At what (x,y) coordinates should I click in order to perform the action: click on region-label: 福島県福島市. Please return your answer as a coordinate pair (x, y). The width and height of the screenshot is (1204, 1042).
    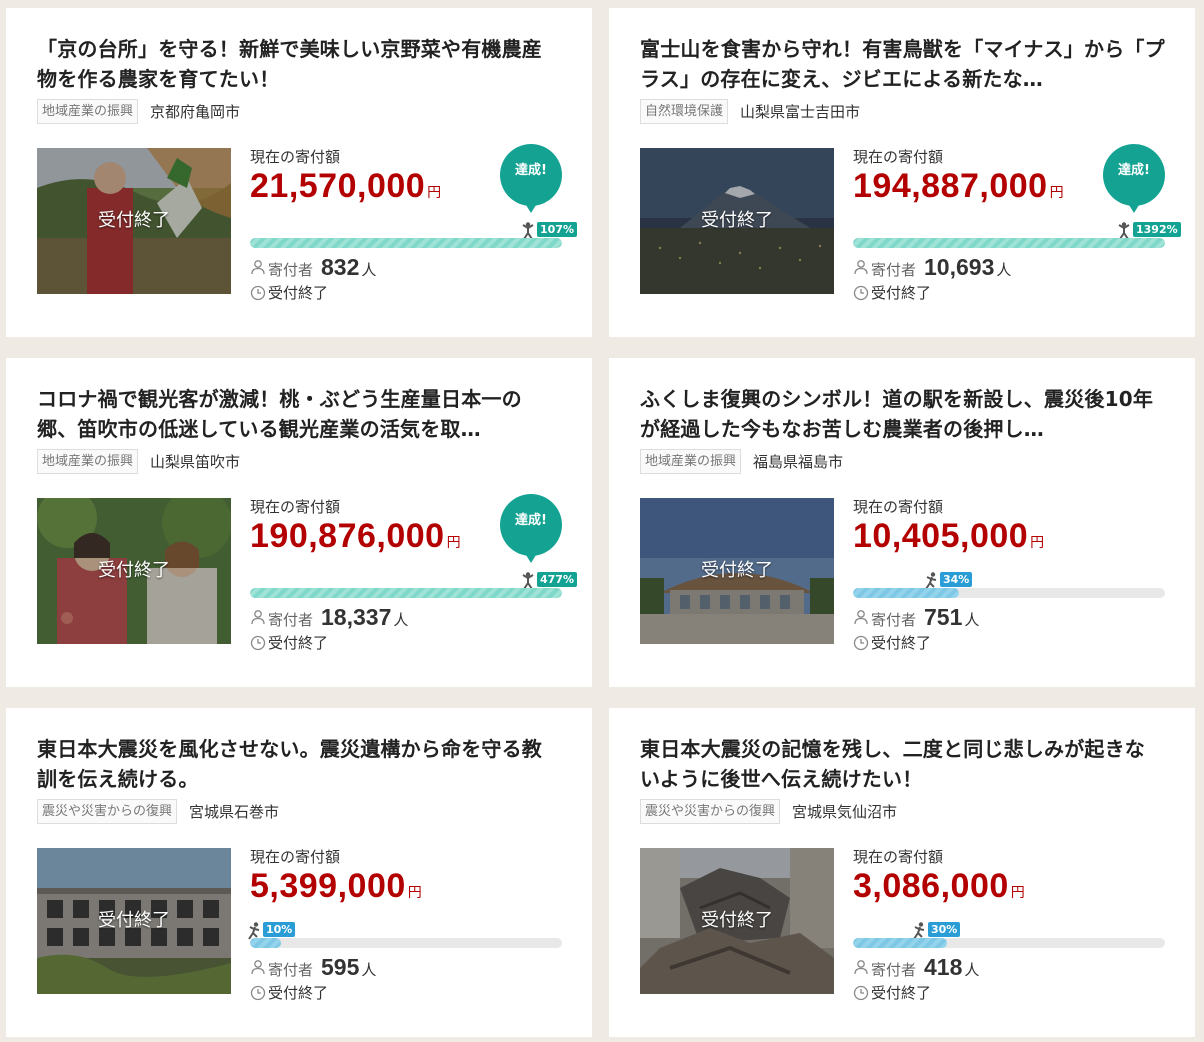
    Looking at the image, I should click on (798, 462).